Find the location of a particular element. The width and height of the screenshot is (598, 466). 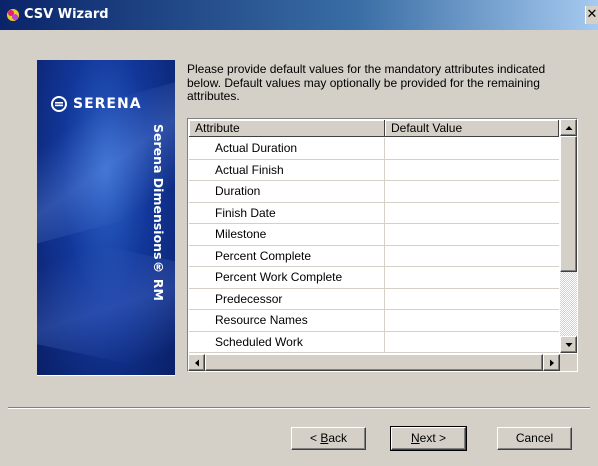

table-row: Percent Complete is located at coordinates (374, 256).